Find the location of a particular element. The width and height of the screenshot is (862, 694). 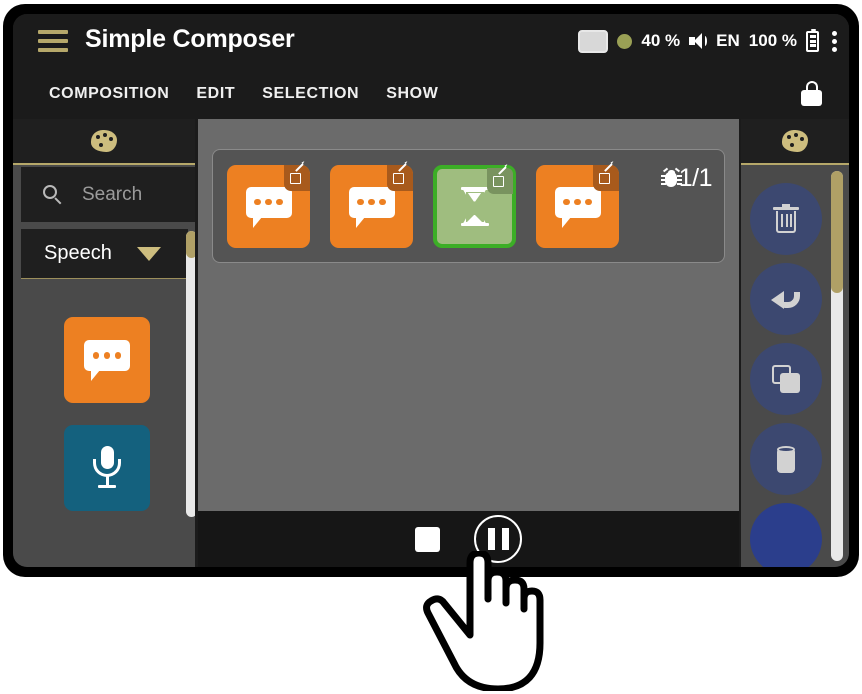

hamburger-menu-icon is located at coordinates (53, 41).